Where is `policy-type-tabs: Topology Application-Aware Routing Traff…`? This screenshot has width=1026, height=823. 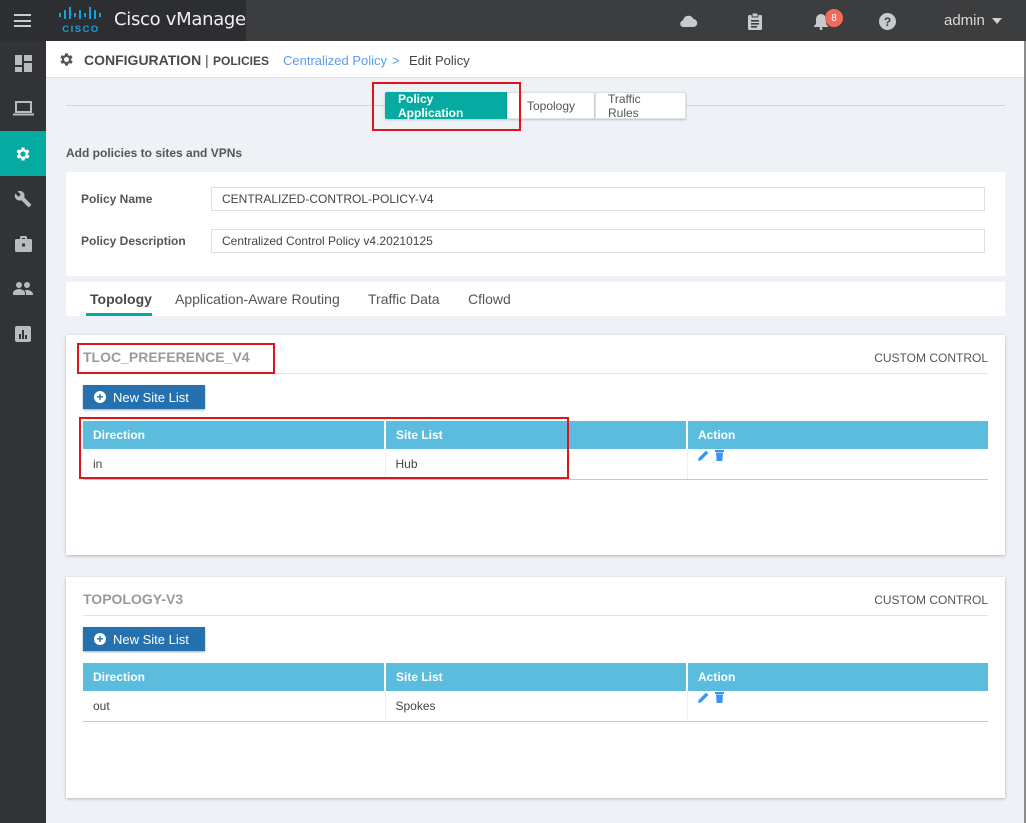
policy-type-tabs: Topology Application-Aware Routing Traff… is located at coordinates (535, 299).